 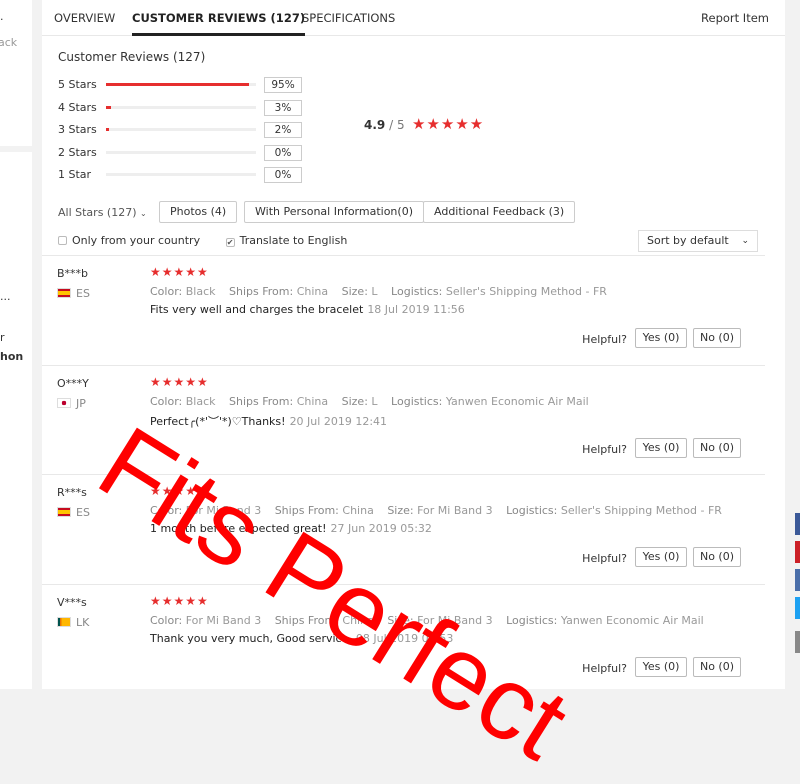 What do you see at coordinates (219, 23) in the screenshot?
I see `tab-customer-reviews: CUSTOMER REVIEWS (127)` at bounding box center [219, 23].